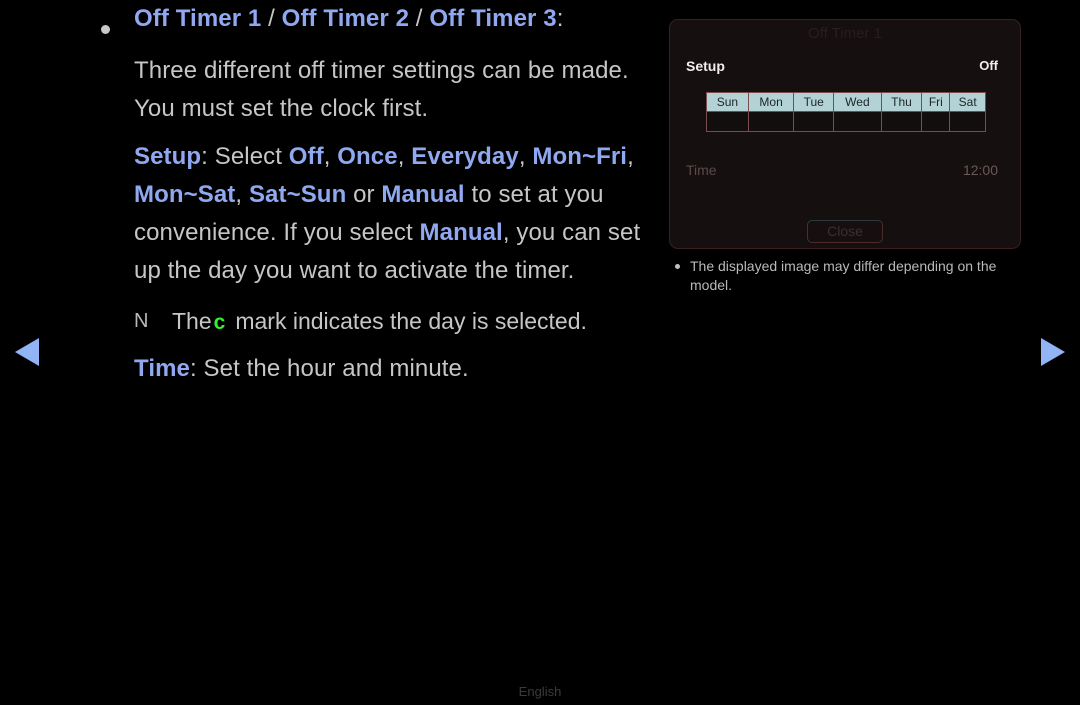 The height and width of the screenshot is (705, 1080). I want to click on check-mark-icon: c, so click(219, 322).